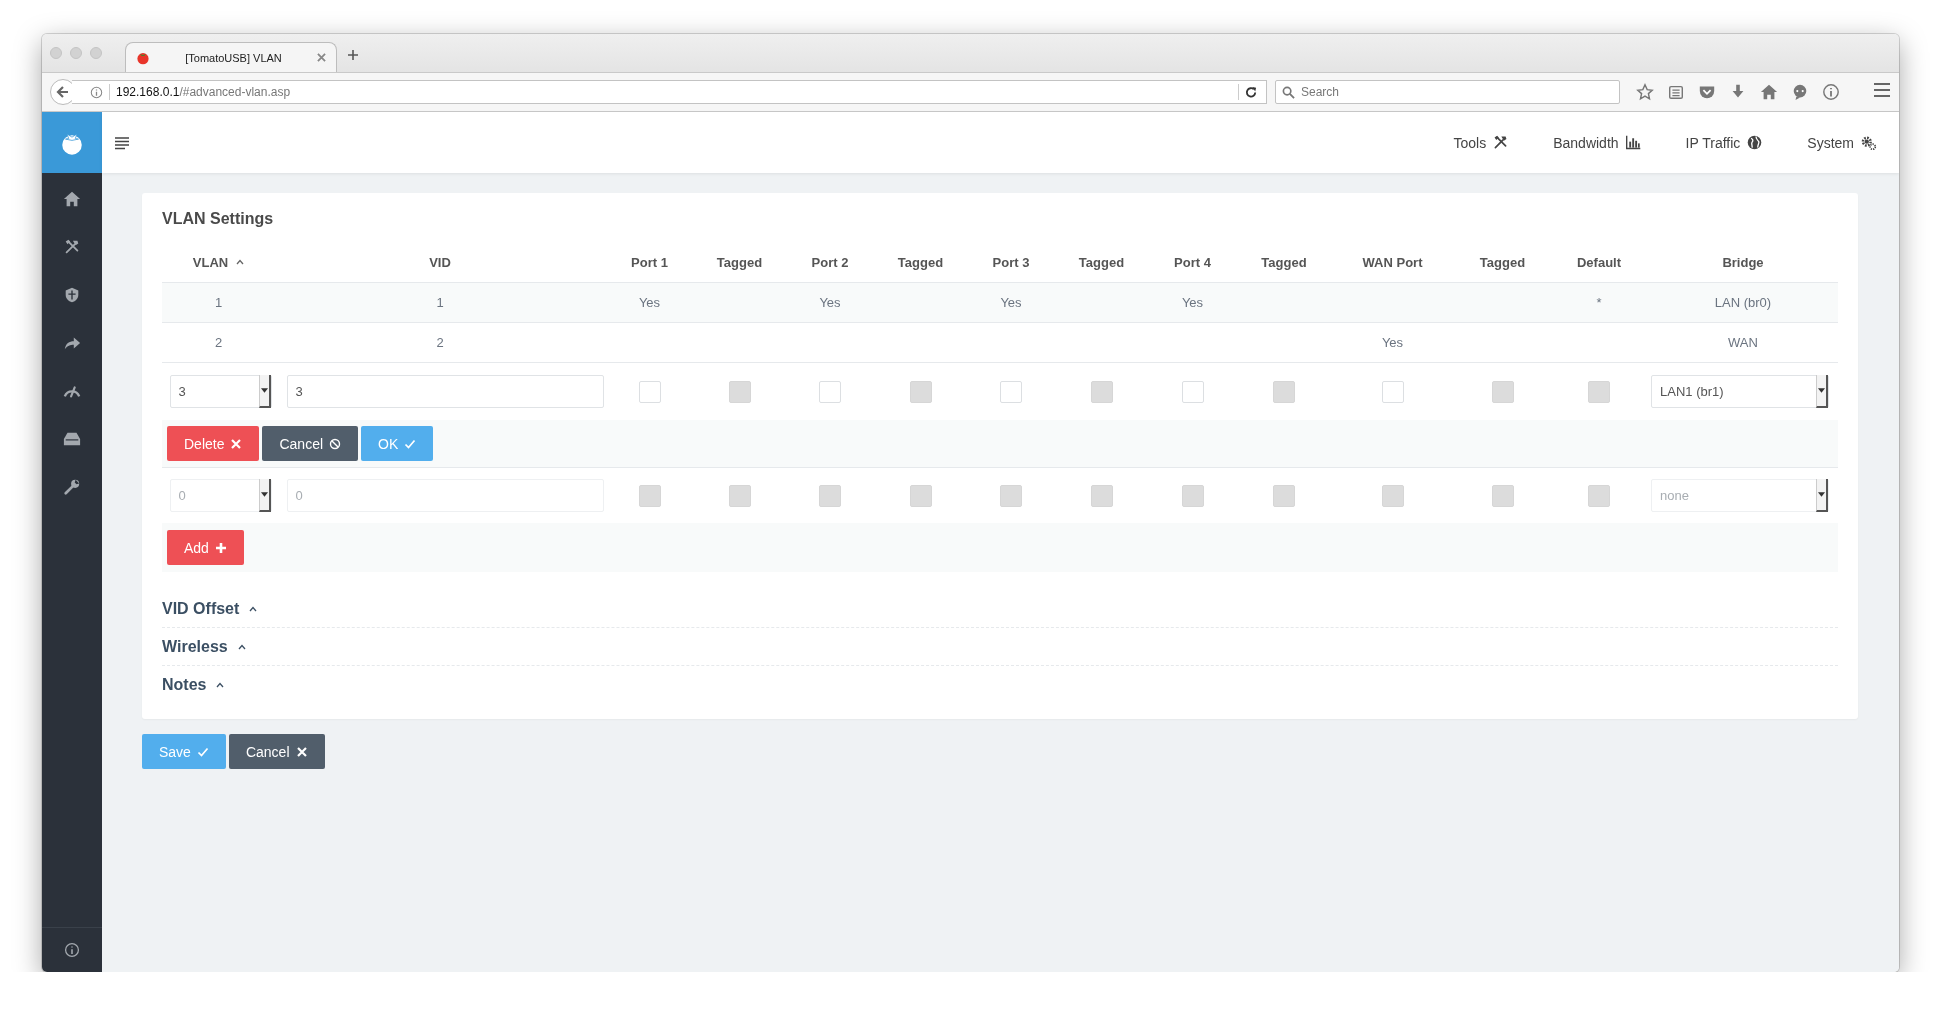  What do you see at coordinates (440, 262) in the screenshot?
I see `column-header: VID` at bounding box center [440, 262].